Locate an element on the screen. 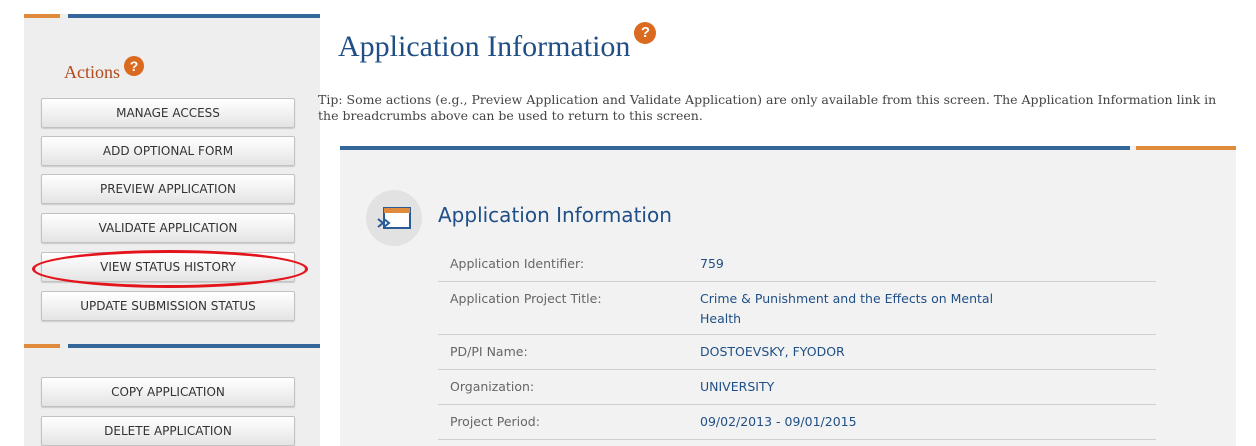 The image size is (1256, 446). page-title: Application Information? is located at coordinates (497, 43).